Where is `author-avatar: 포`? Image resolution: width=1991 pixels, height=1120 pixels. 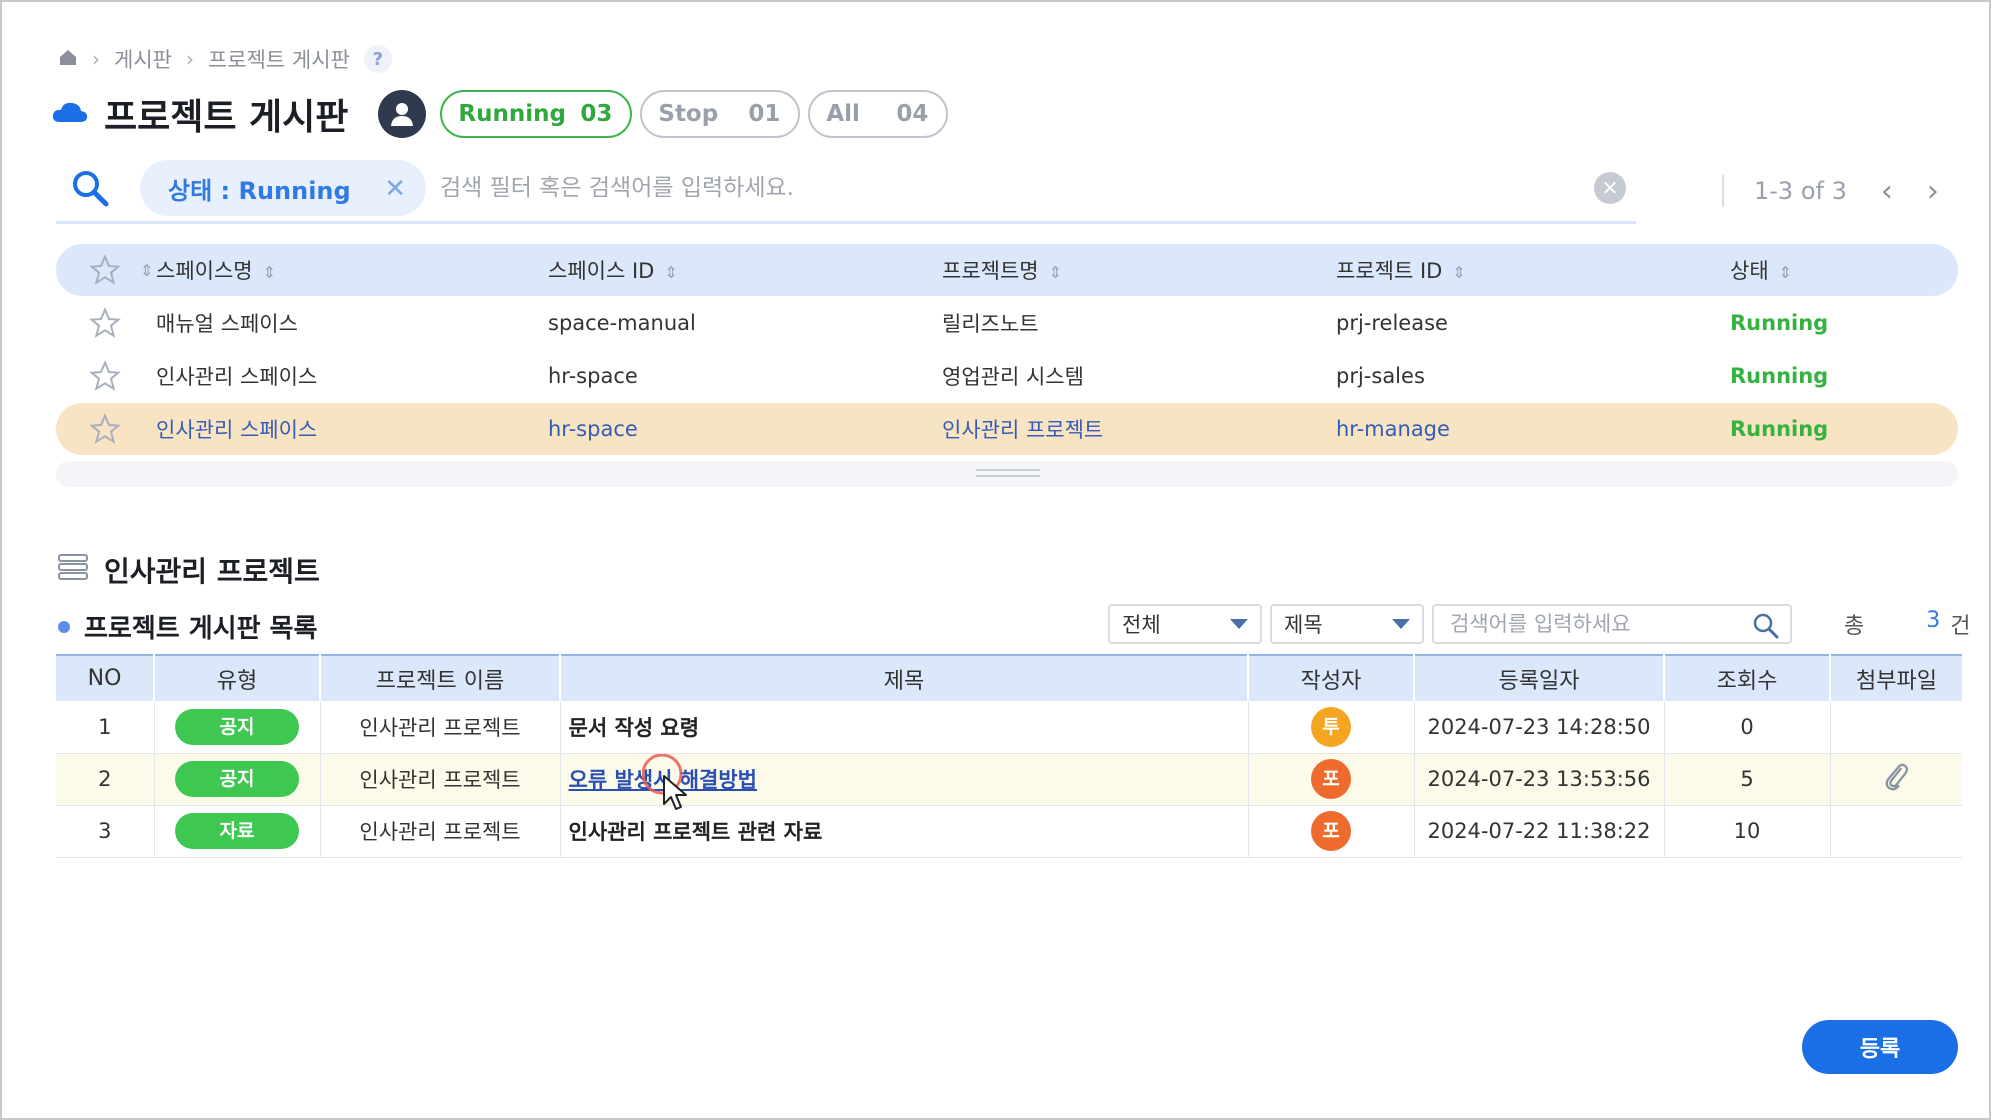
author-avatar: 포 is located at coordinates (1331, 831).